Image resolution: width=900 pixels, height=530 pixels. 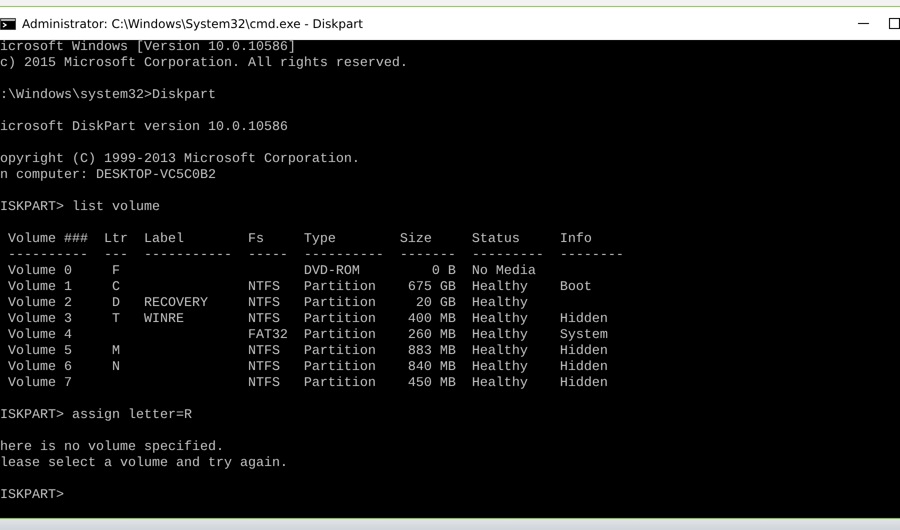 What do you see at coordinates (307, 368) in the screenshot?
I see `console-line: Volume 6 N NTFS Partition 840 MB Healthy Hidden` at bounding box center [307, 368].